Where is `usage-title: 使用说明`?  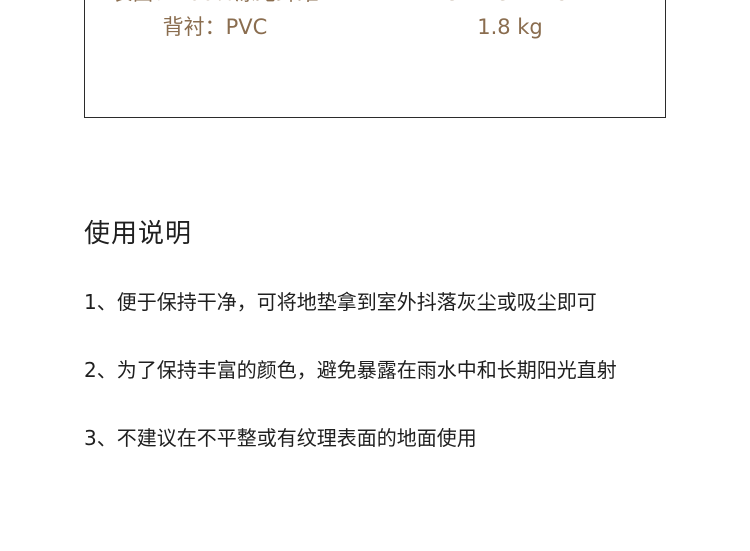 usage-title: 使用说明 is located at coordinates (138, 234).